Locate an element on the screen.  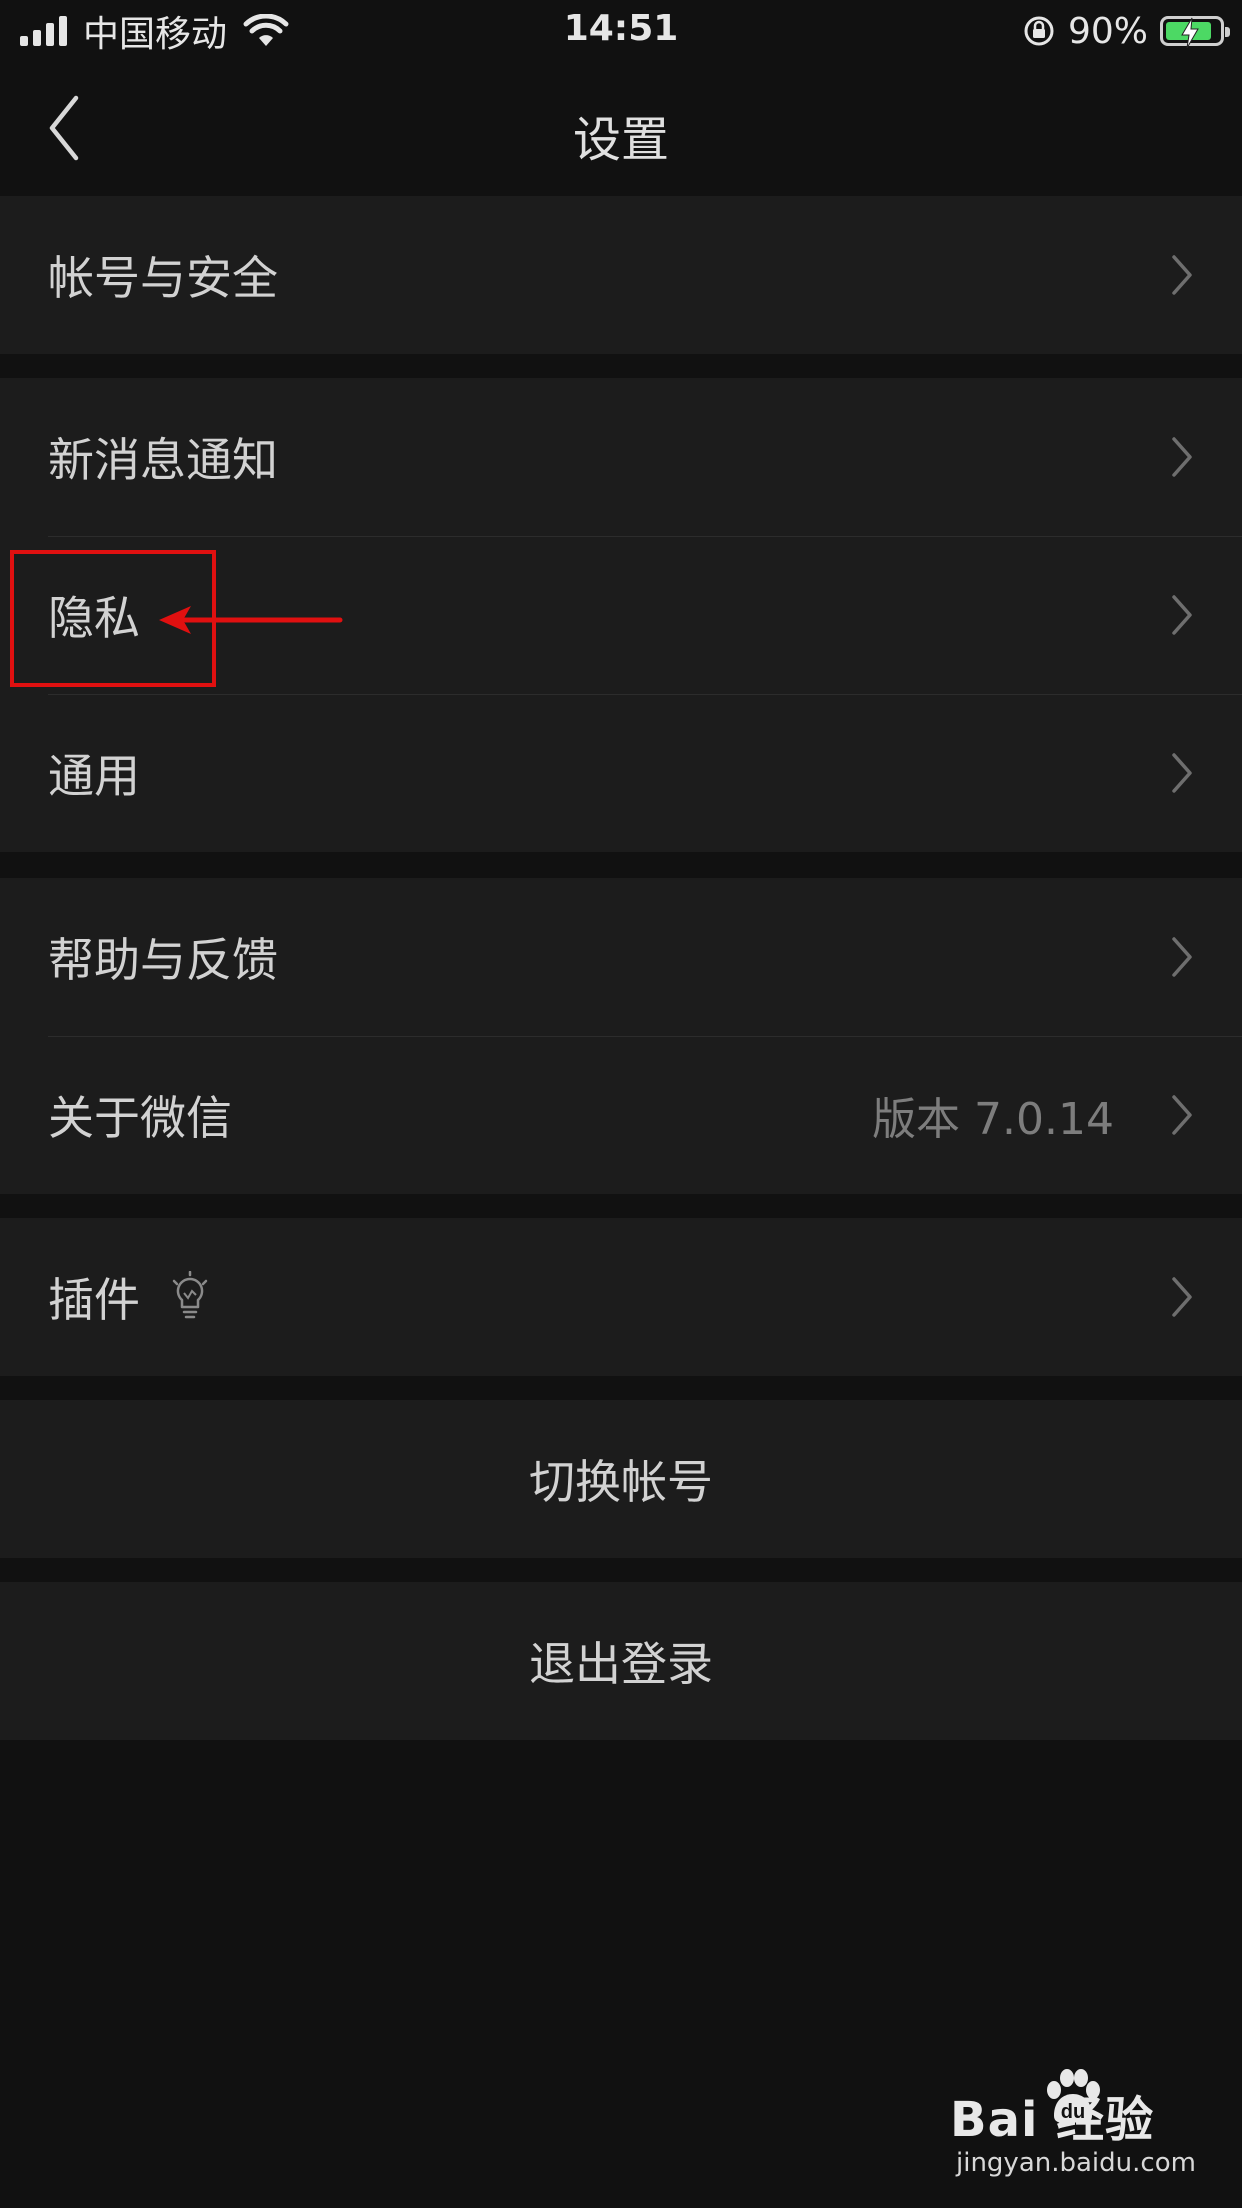
logout-button: 退出登录 is located at coordinates (621, 1661).